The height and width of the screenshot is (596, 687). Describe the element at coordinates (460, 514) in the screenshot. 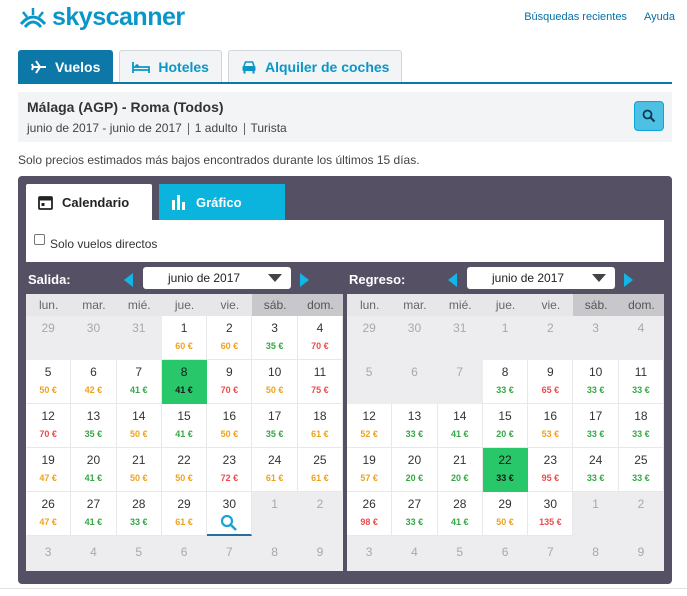

I see `return-day-cell: 28 41 €` at that location.